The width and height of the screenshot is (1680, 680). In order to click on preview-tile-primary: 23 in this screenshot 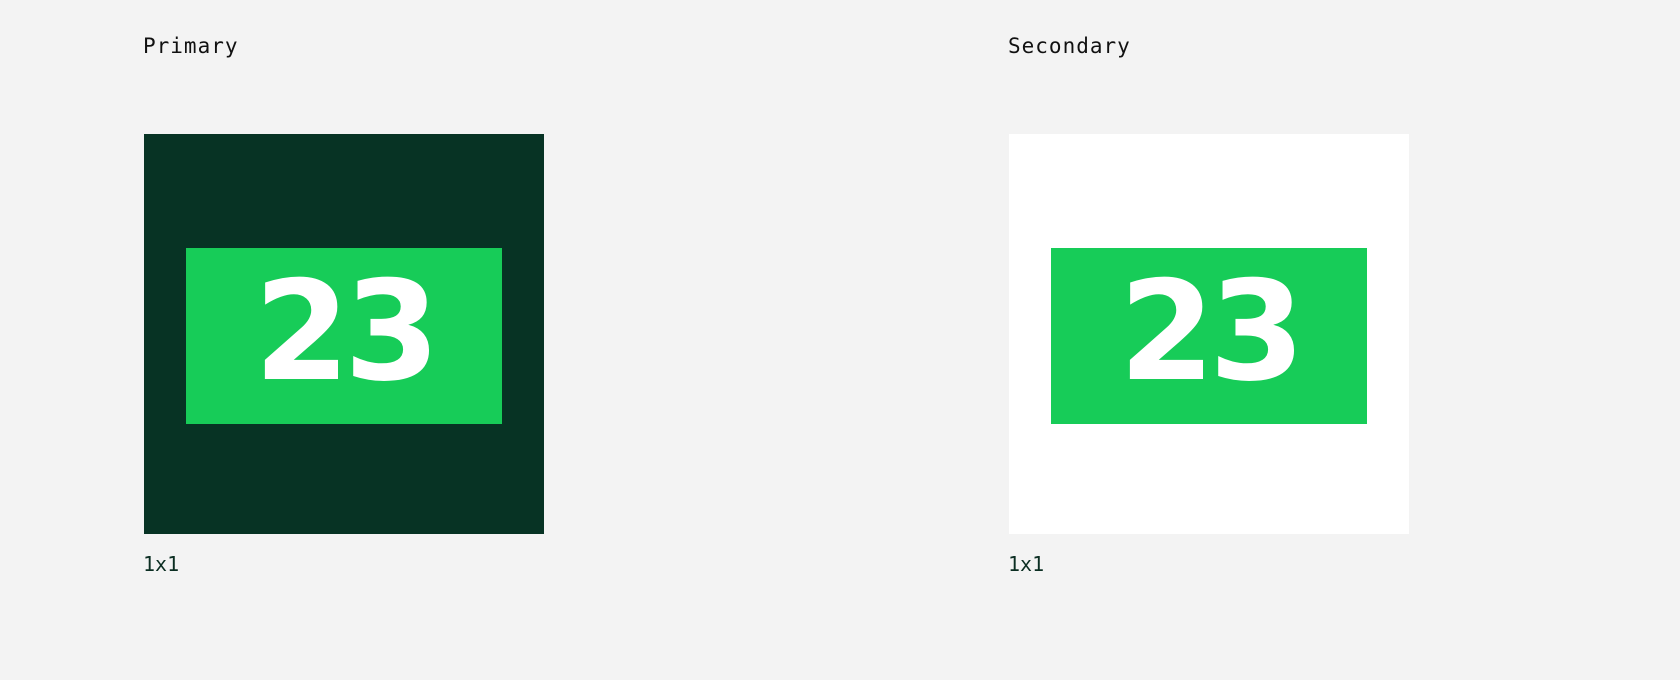, I will do `click(344, 334)`.